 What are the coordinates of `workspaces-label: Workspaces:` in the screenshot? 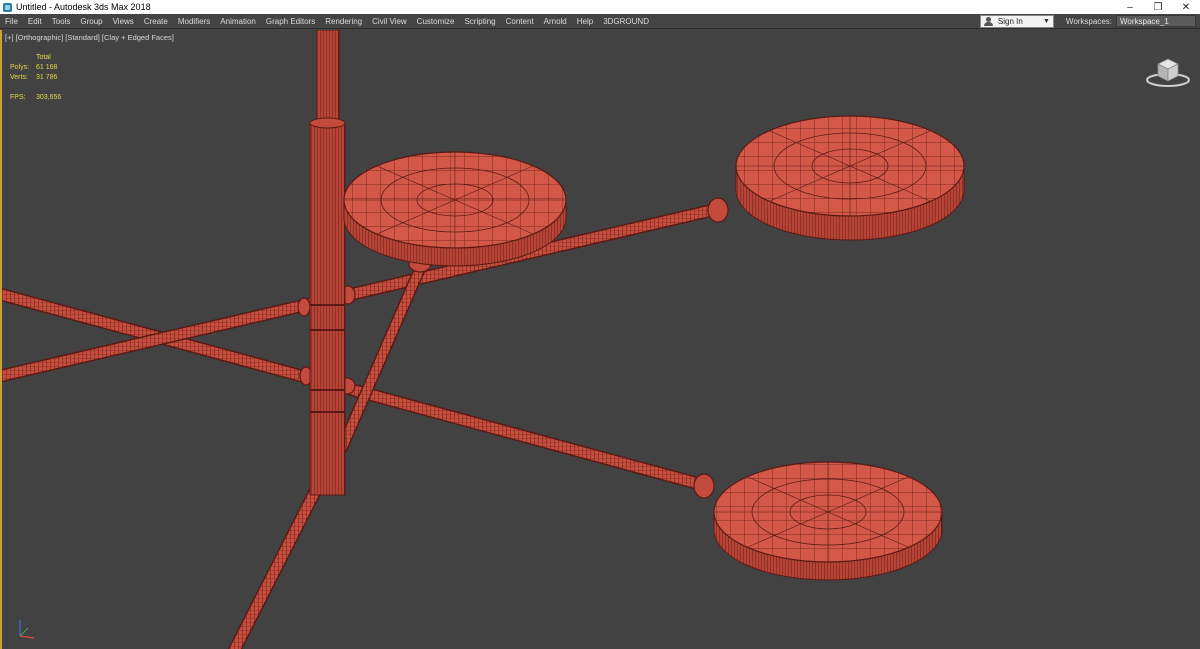 It's located at (1088, 21).